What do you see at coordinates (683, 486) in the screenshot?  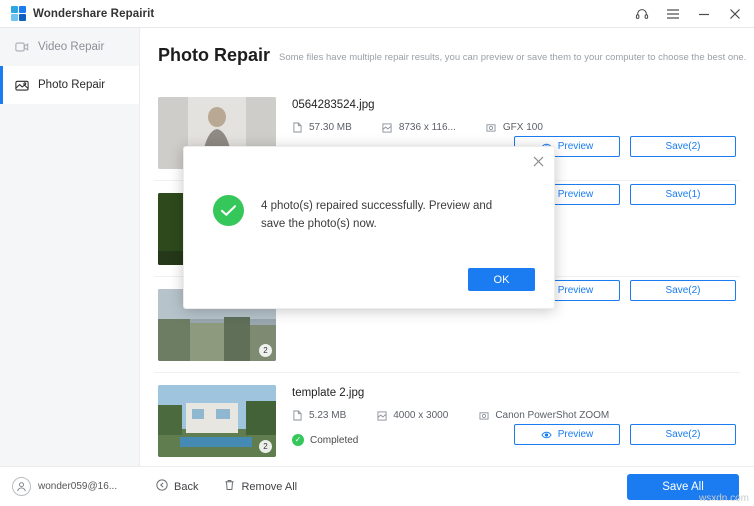 I see `save-all-label: Save All` at bounding box center [683, 486].